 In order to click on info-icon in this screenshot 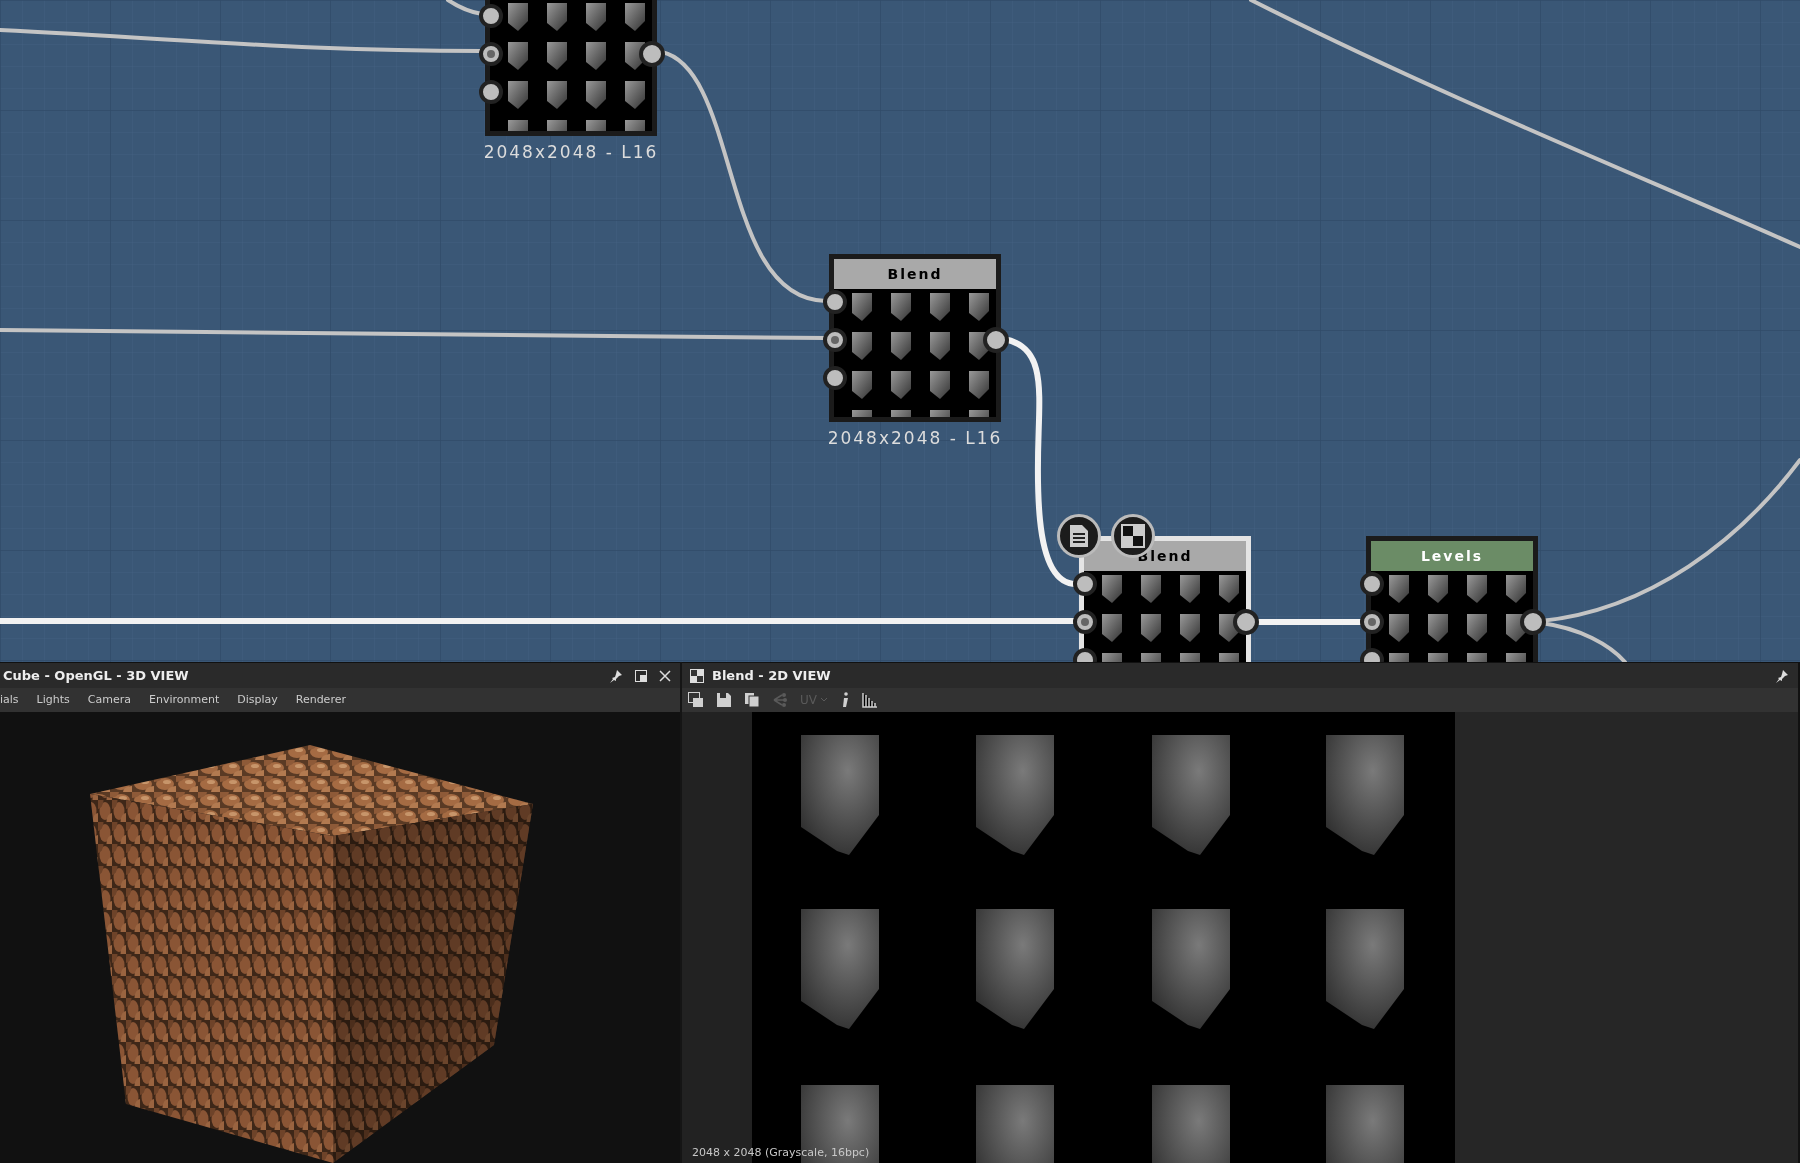, I will do `click(845, 700)`.